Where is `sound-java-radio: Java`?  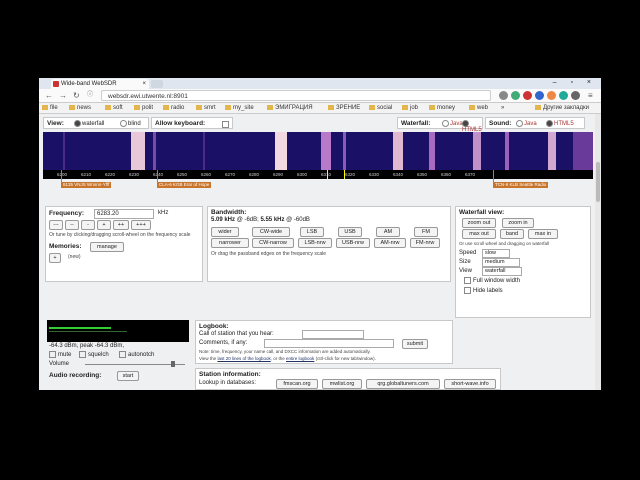 sound-java-radio: Java is located at coordinates (526, 123).